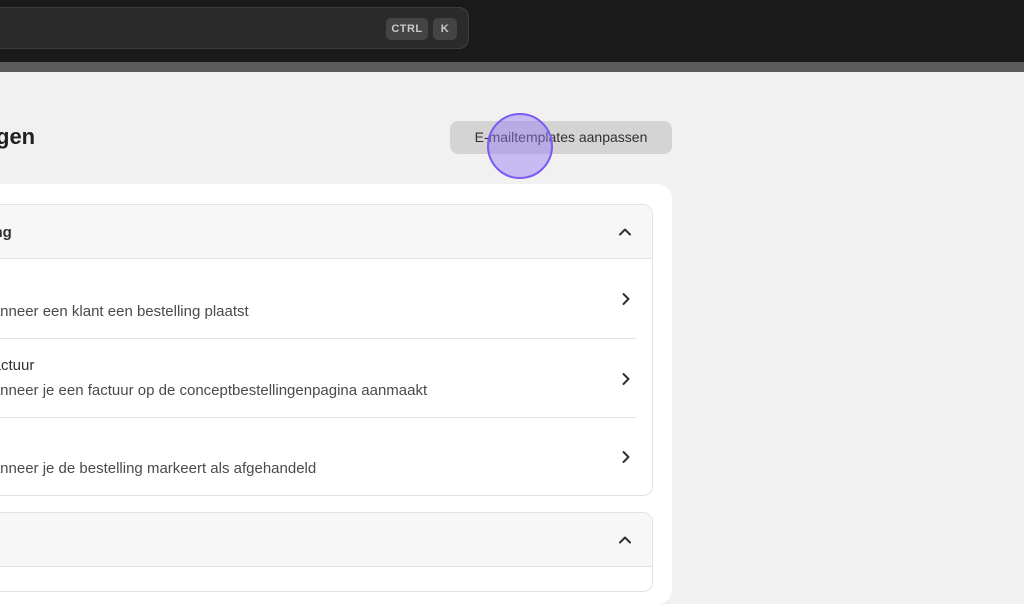 This screenshot has width=1024, height=604. What do you see at coordinates (326, 232) in the screenshot?
I see `section-header: king` at bounding box center [326, 232].